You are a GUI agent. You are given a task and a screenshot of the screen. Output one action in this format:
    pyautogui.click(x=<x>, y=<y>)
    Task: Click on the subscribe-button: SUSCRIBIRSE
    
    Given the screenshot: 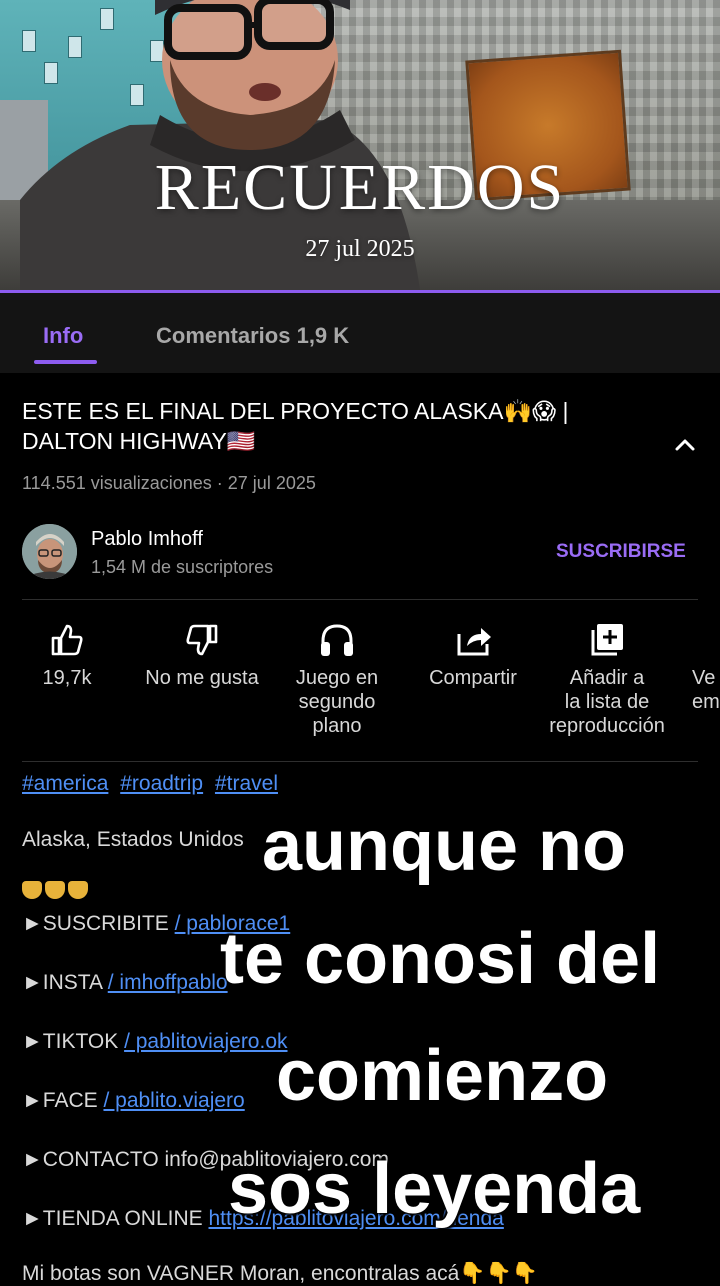 What is the action you would take?
    pyautogui.click(x=621, y=552)
    